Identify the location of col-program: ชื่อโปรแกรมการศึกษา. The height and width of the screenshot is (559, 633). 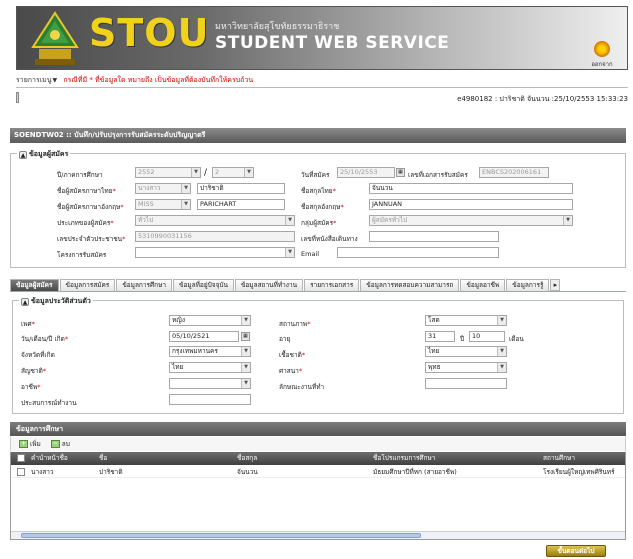
(404, 458).